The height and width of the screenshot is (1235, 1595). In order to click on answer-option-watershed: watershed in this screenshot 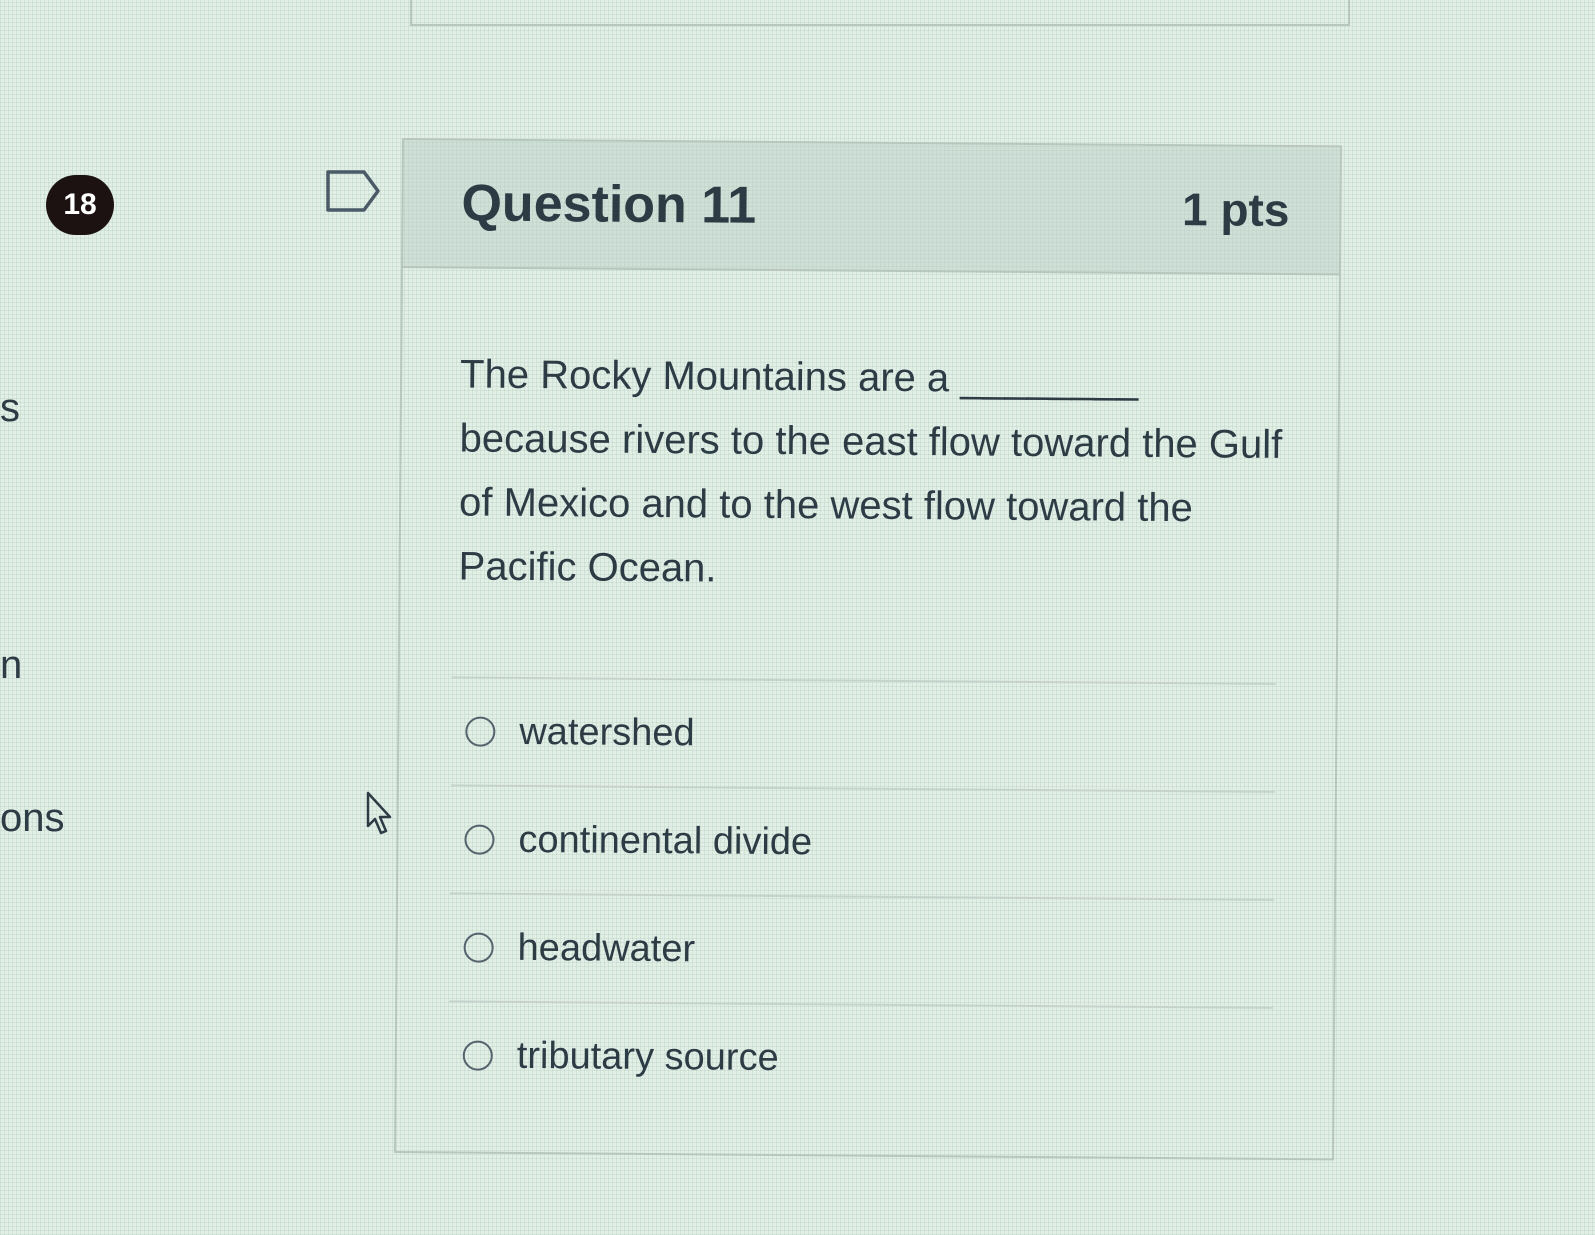, I will do `click(863, 733)`.